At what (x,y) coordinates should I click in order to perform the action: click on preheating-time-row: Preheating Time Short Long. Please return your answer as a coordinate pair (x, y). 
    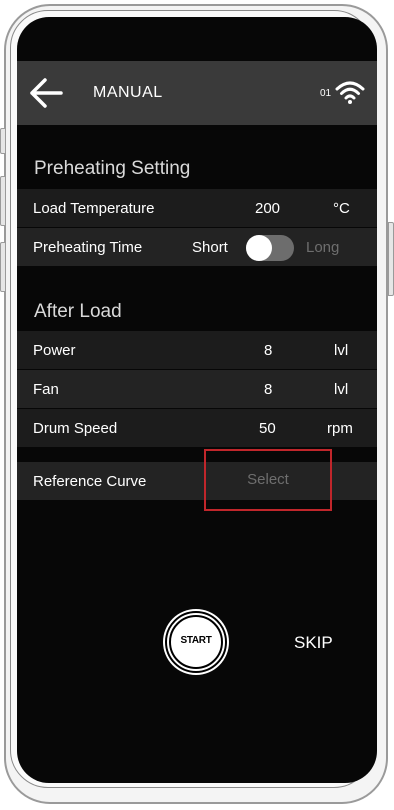
    Looking at the image, I should click on (197, 247).